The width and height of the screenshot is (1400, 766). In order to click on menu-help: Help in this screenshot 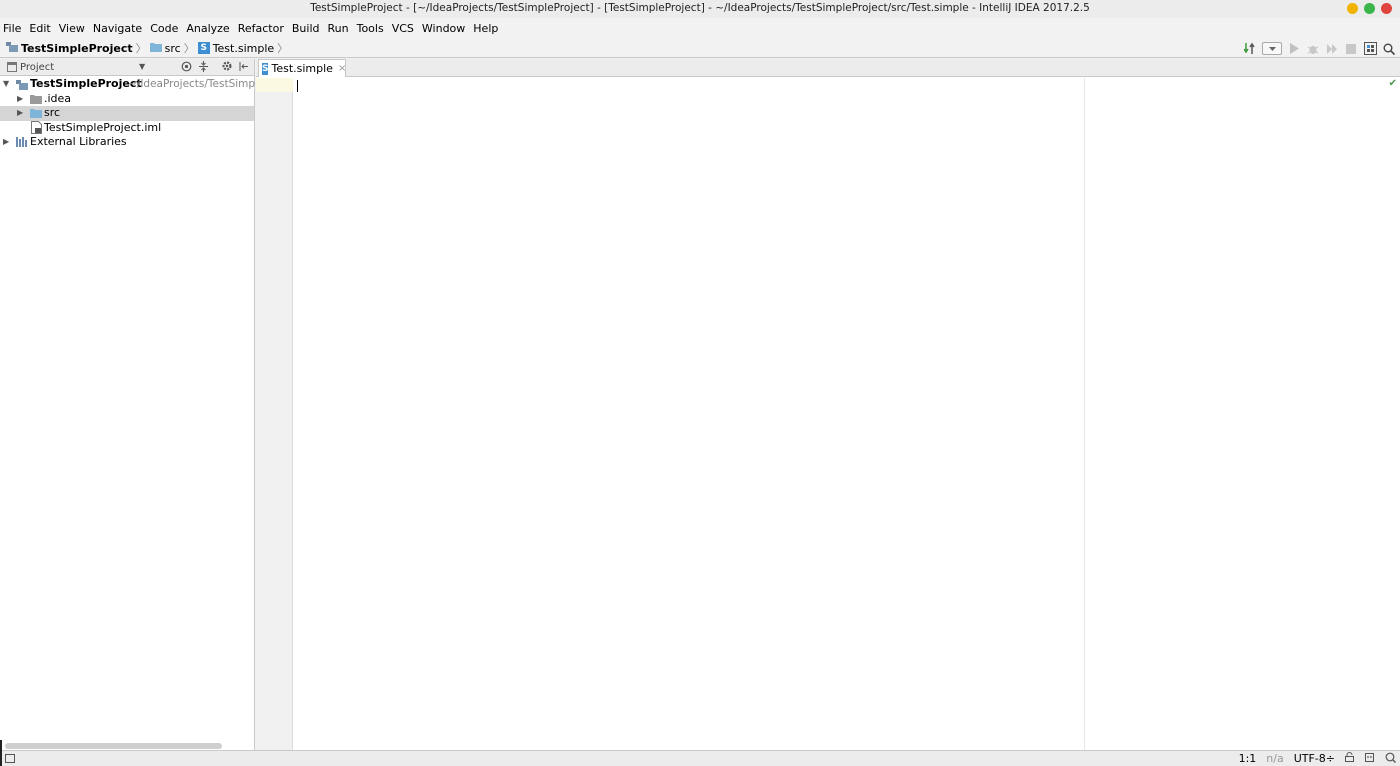, I will do `click(485, 29)`.